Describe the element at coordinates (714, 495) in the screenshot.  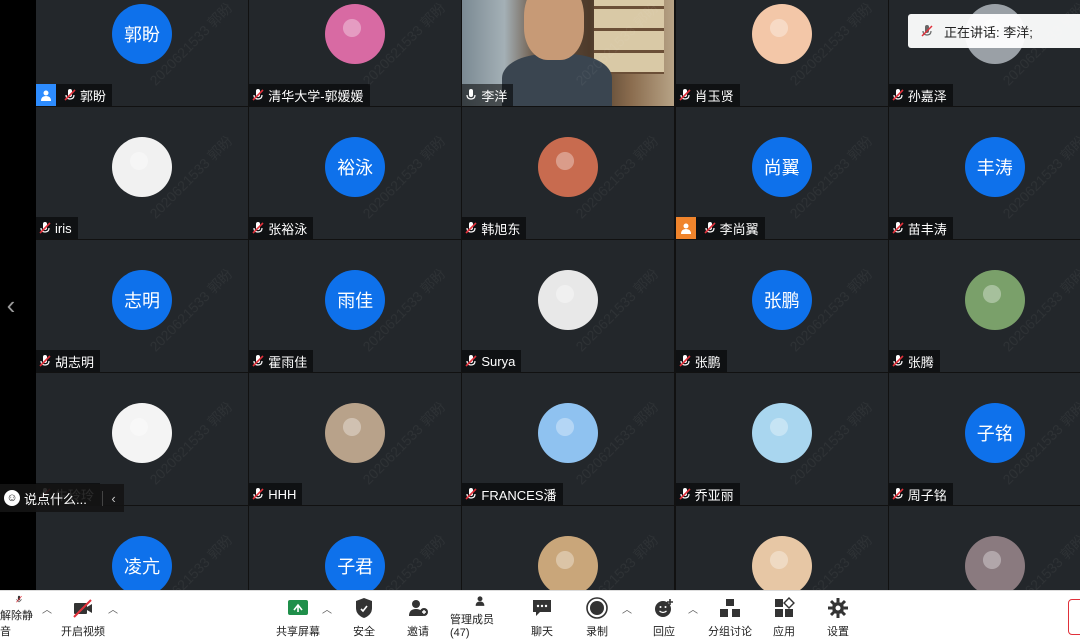
I see `participant-name: 乔亚丽` at that location.